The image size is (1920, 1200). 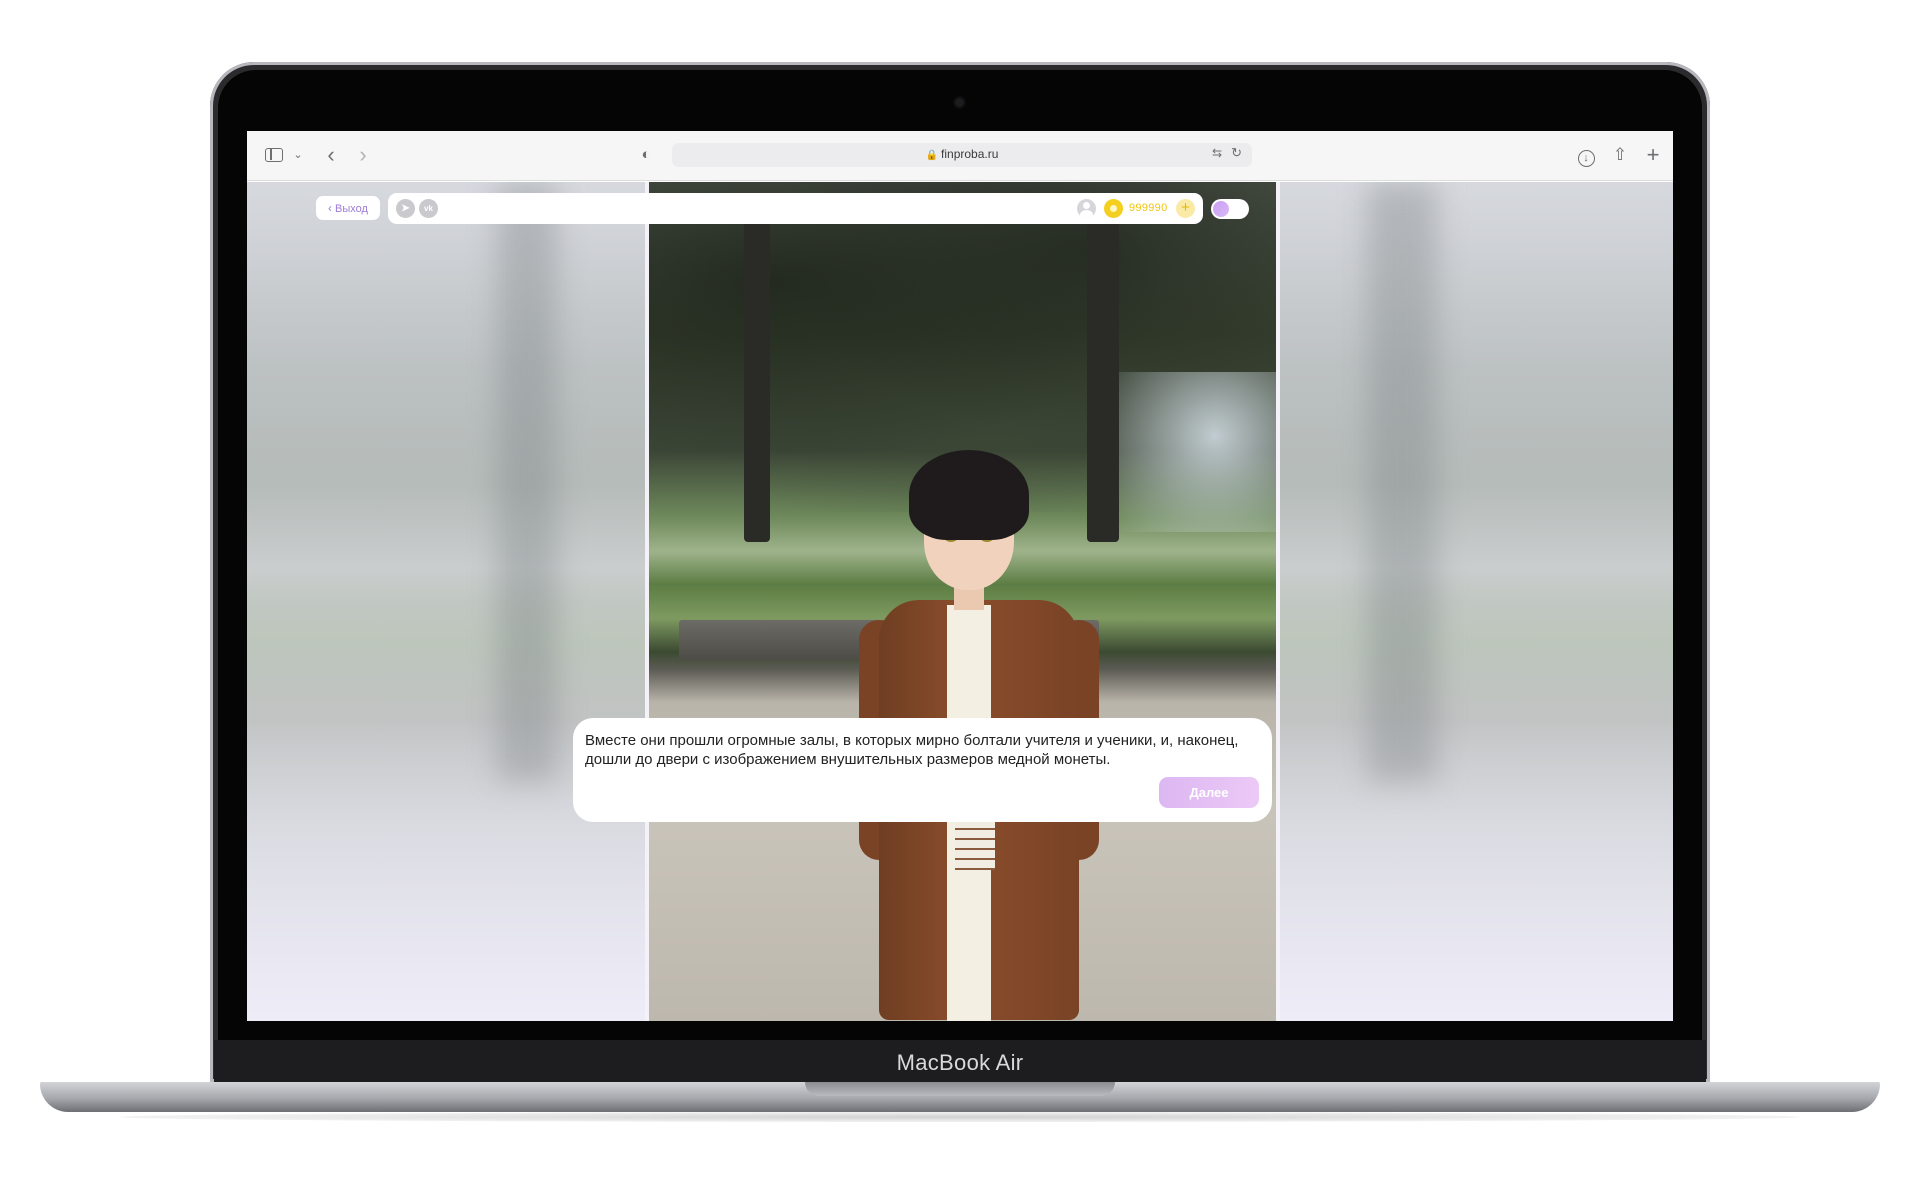 What do you see at coordinates (1113, 208) in the screenshot?
I see `coin-icon` at bounding box center [1113, 208].